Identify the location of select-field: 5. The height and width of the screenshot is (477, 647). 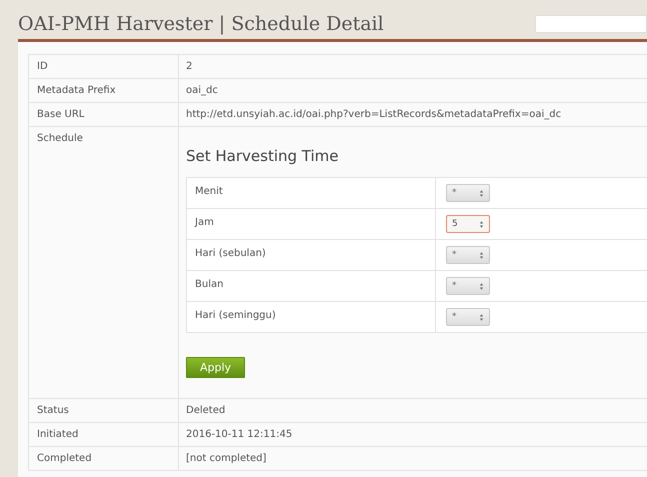
(468, 224).